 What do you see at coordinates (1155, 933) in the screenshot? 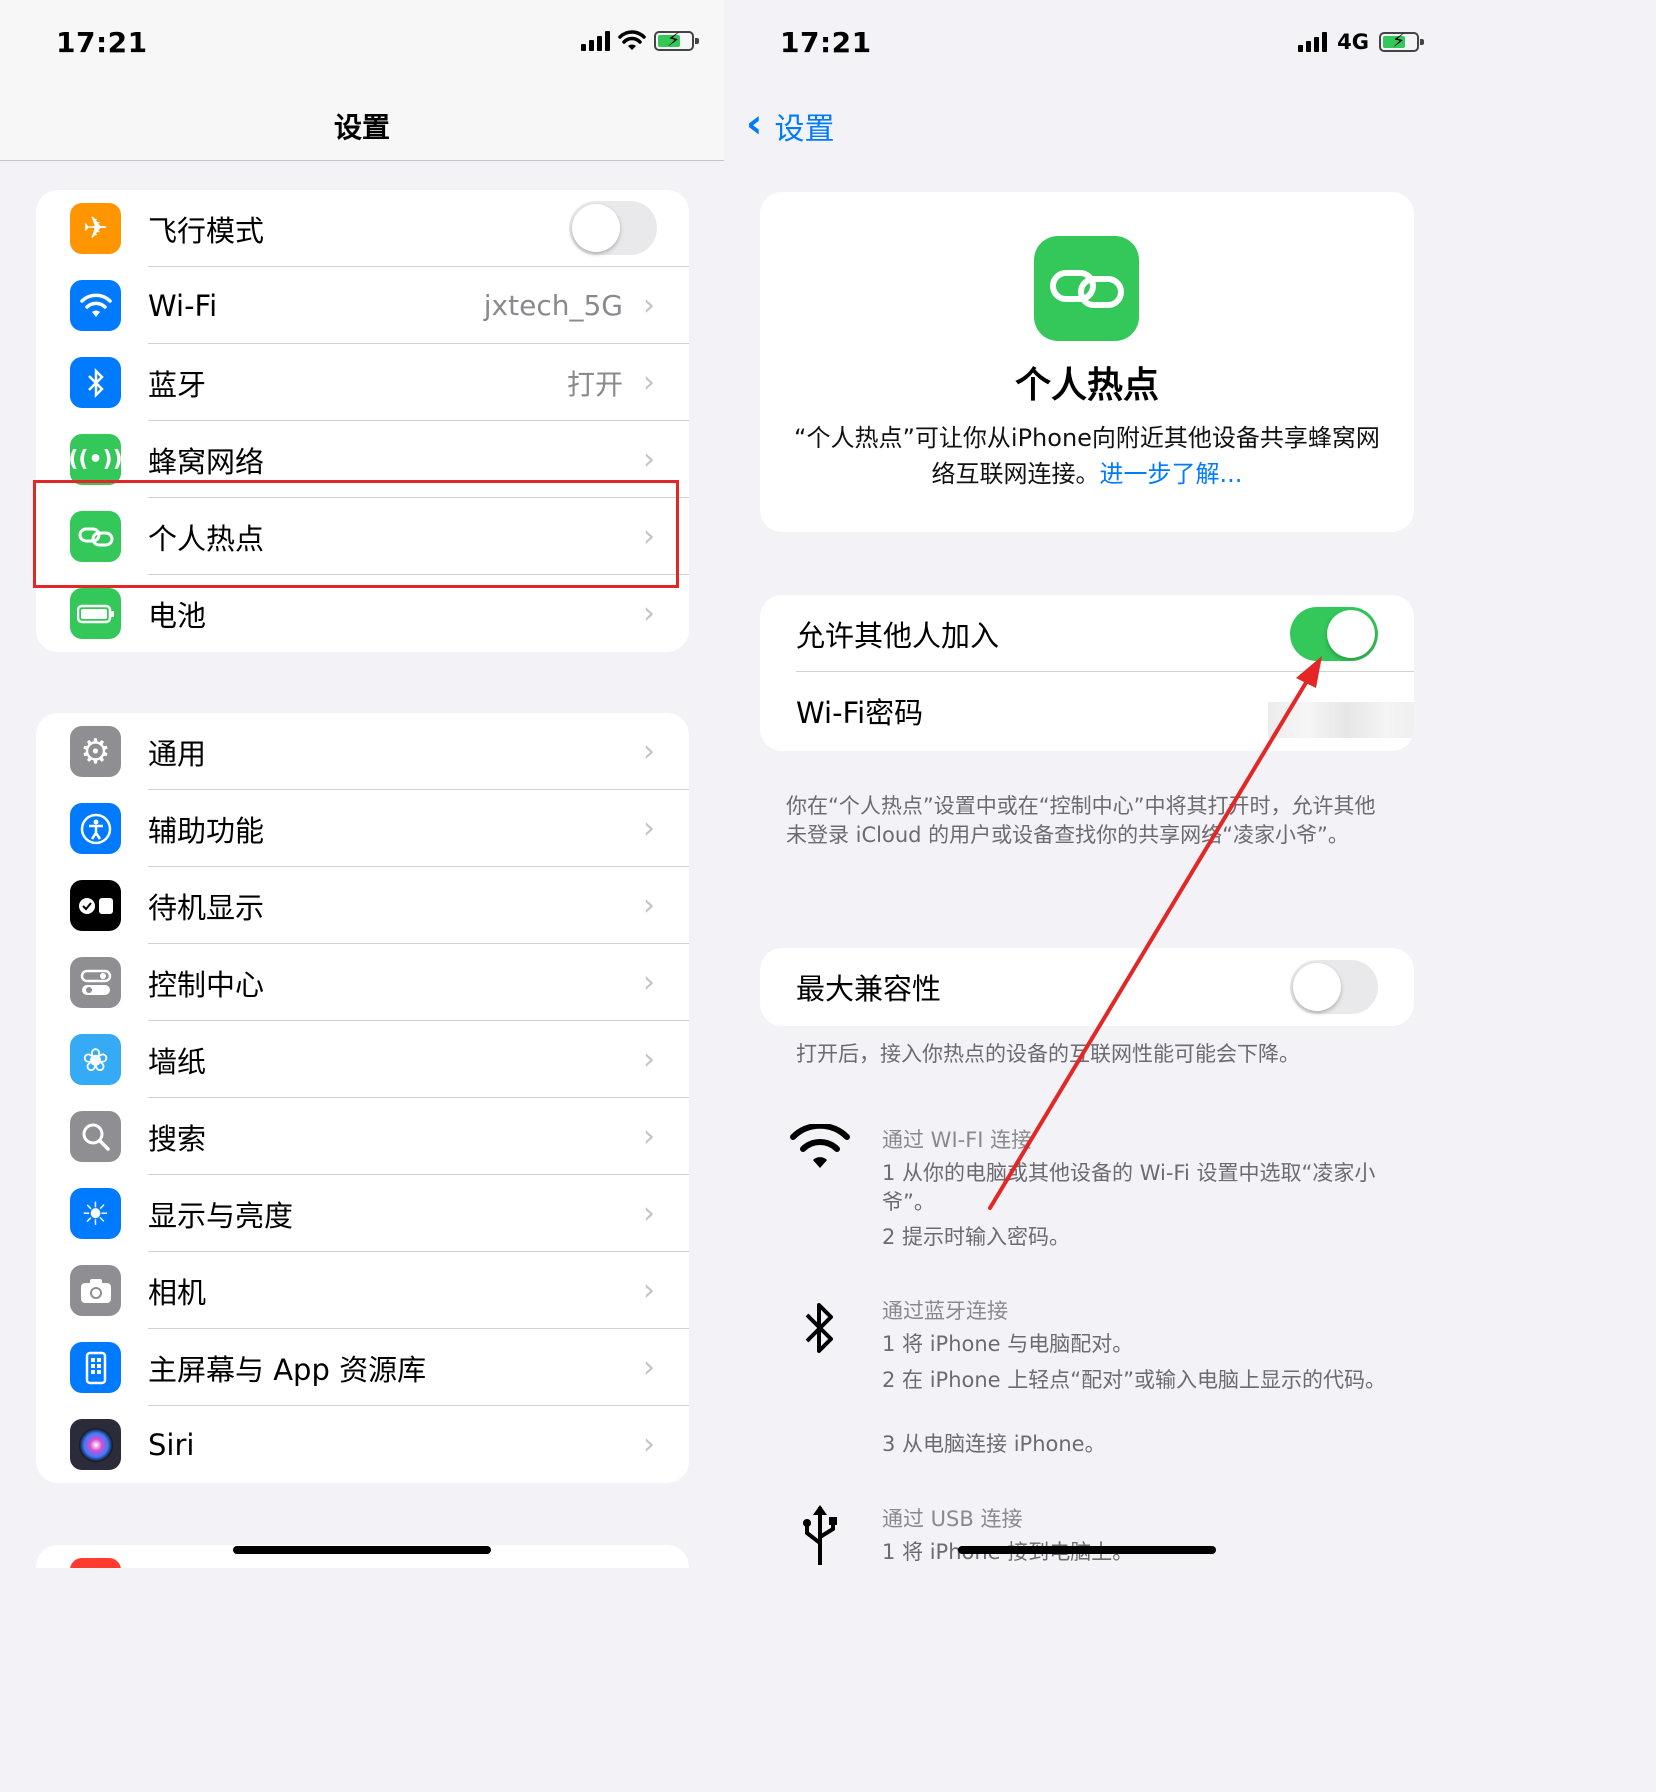
I see `annotation-arrow` at bounding box center [1155, 933].